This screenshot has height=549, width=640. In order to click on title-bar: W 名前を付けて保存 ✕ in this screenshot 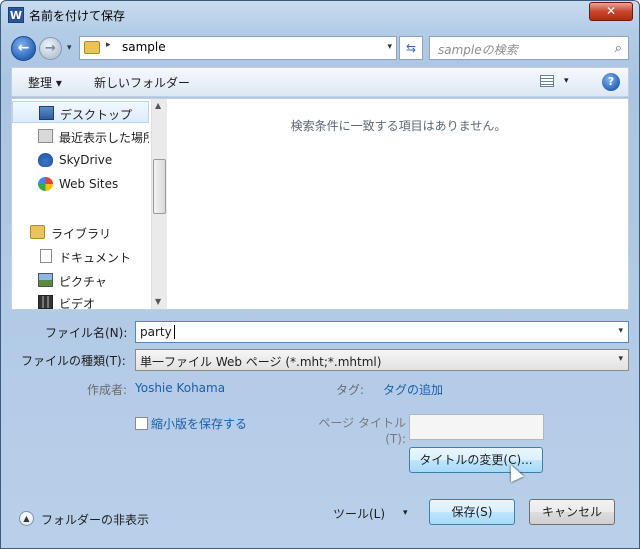, I will do `click(320, 14)`.